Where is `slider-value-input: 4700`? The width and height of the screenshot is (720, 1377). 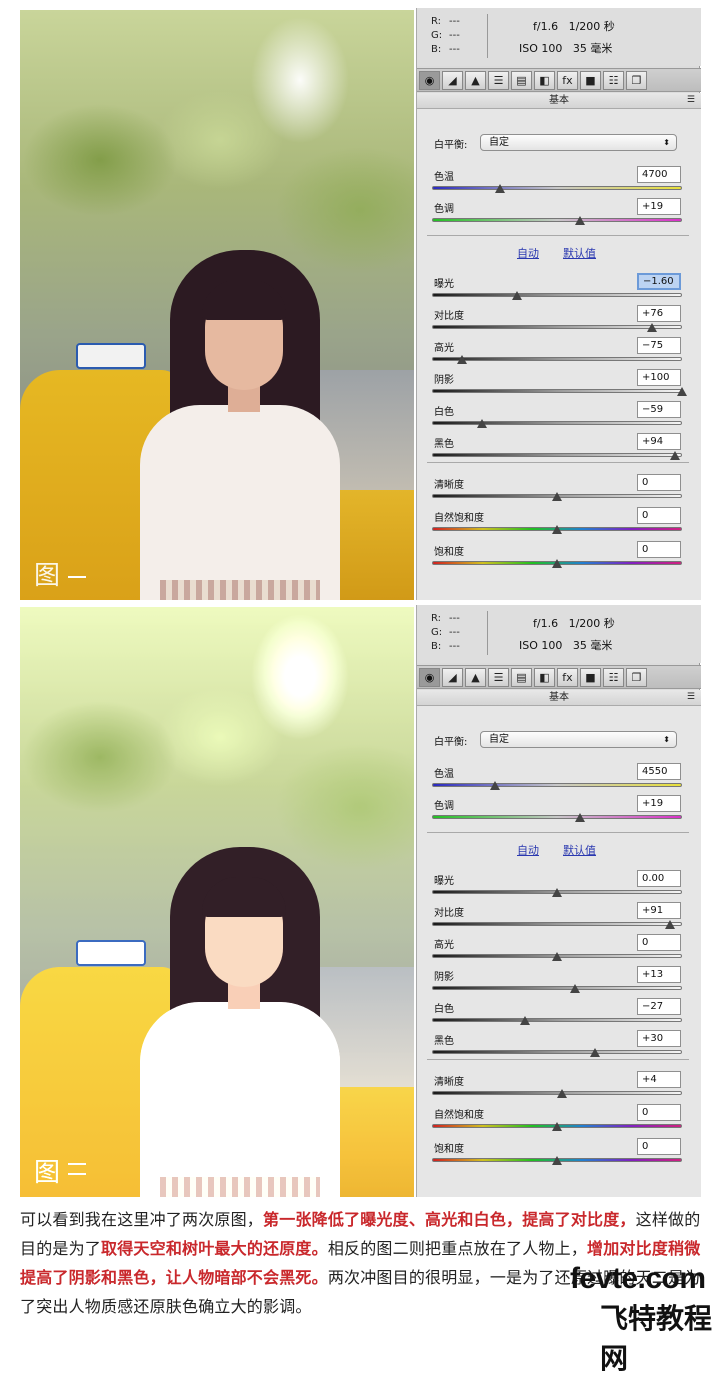
slider-value-input: 4700 is located at coordinates (659, 174).